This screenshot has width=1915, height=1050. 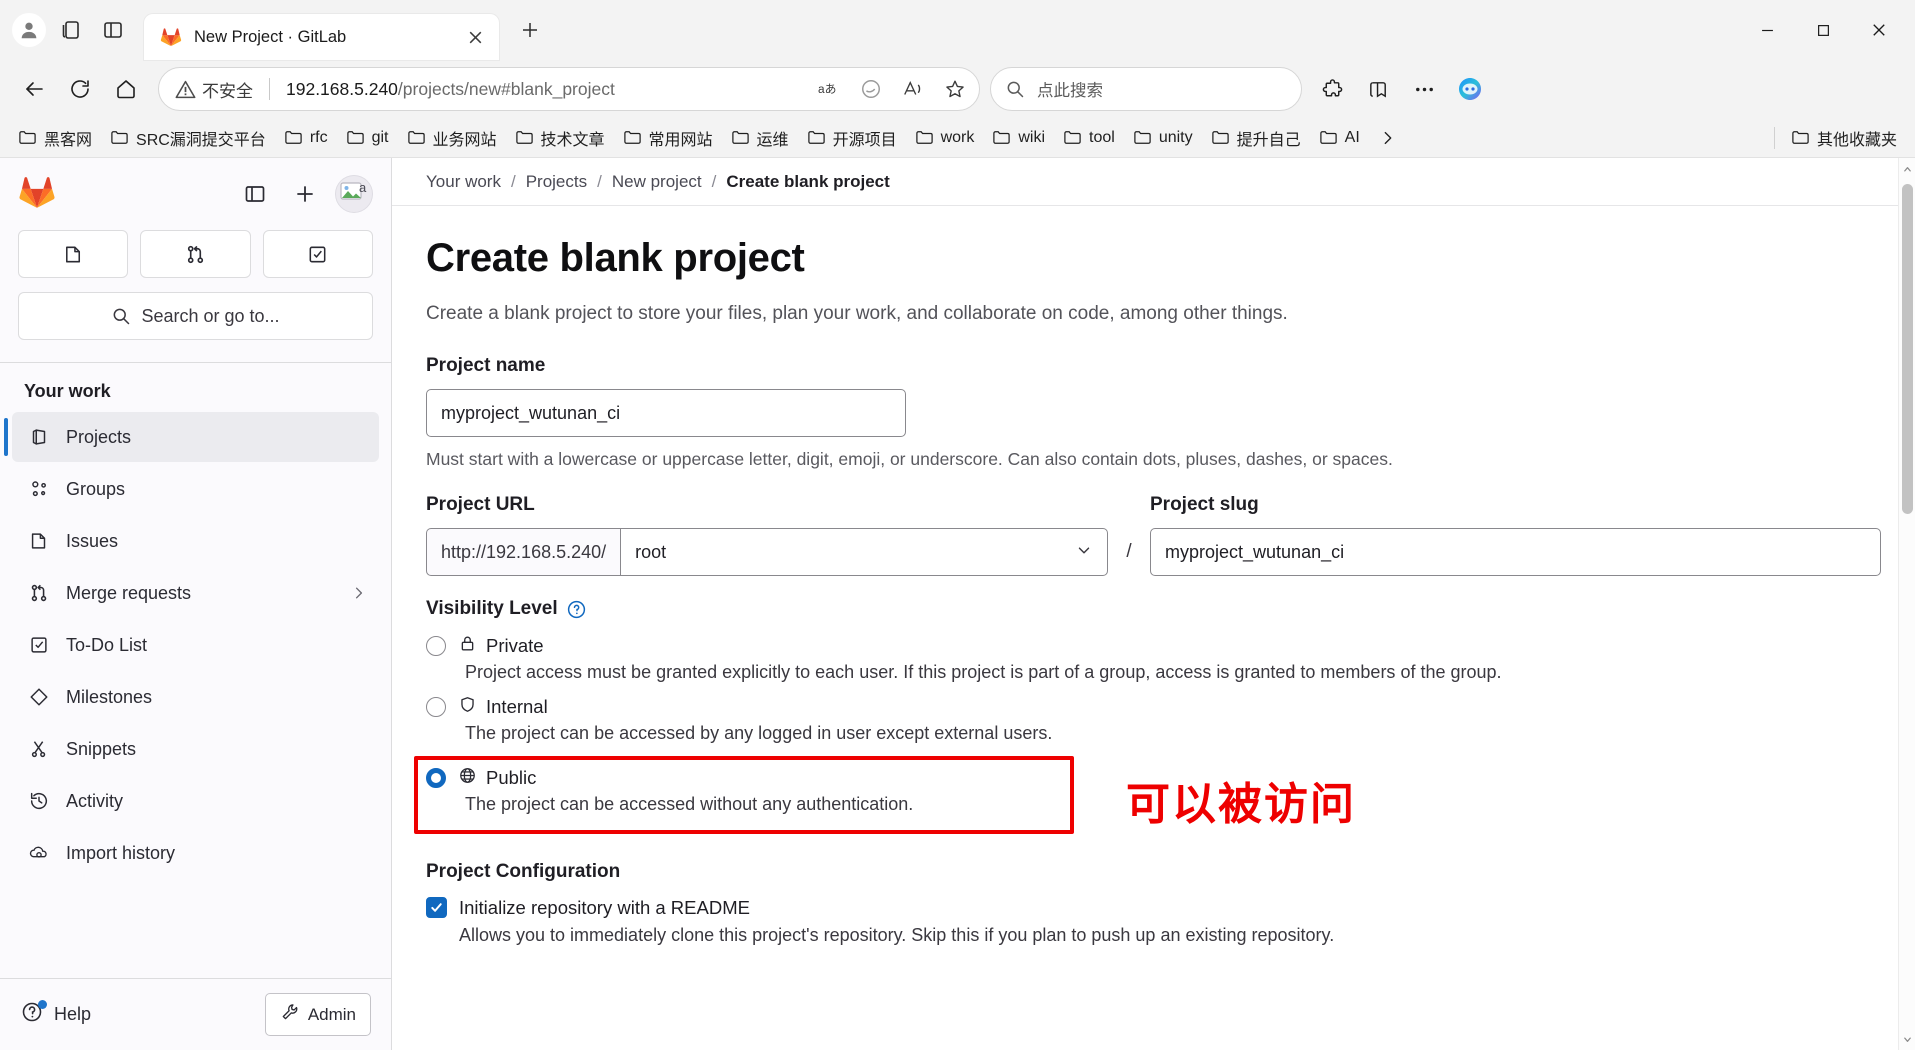 What do you see at coordinates (1907, 169) in the screenshot?
I see `scroll-up-arrow-icon` at bounding box center [1907, 169].